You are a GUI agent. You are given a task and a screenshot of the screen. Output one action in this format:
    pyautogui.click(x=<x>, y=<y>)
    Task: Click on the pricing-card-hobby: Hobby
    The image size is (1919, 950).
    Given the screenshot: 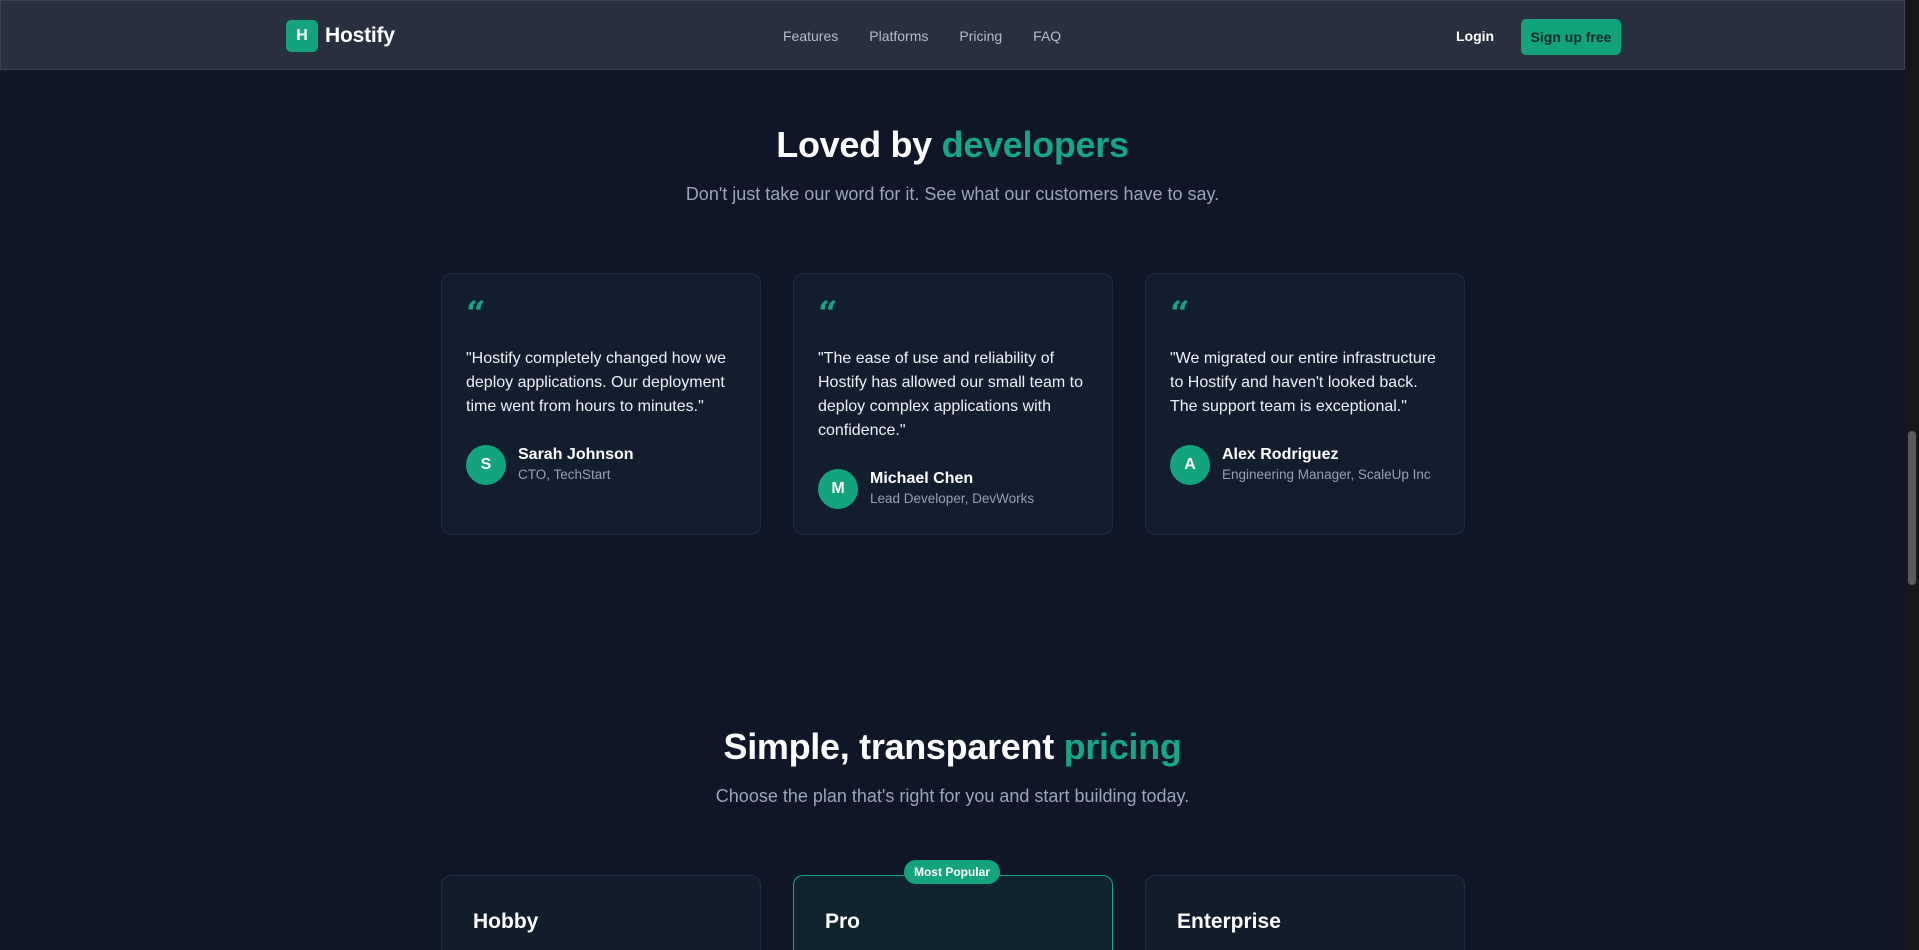 What is the action you would take?
    pyautogui.click(x=601, y=912)
    